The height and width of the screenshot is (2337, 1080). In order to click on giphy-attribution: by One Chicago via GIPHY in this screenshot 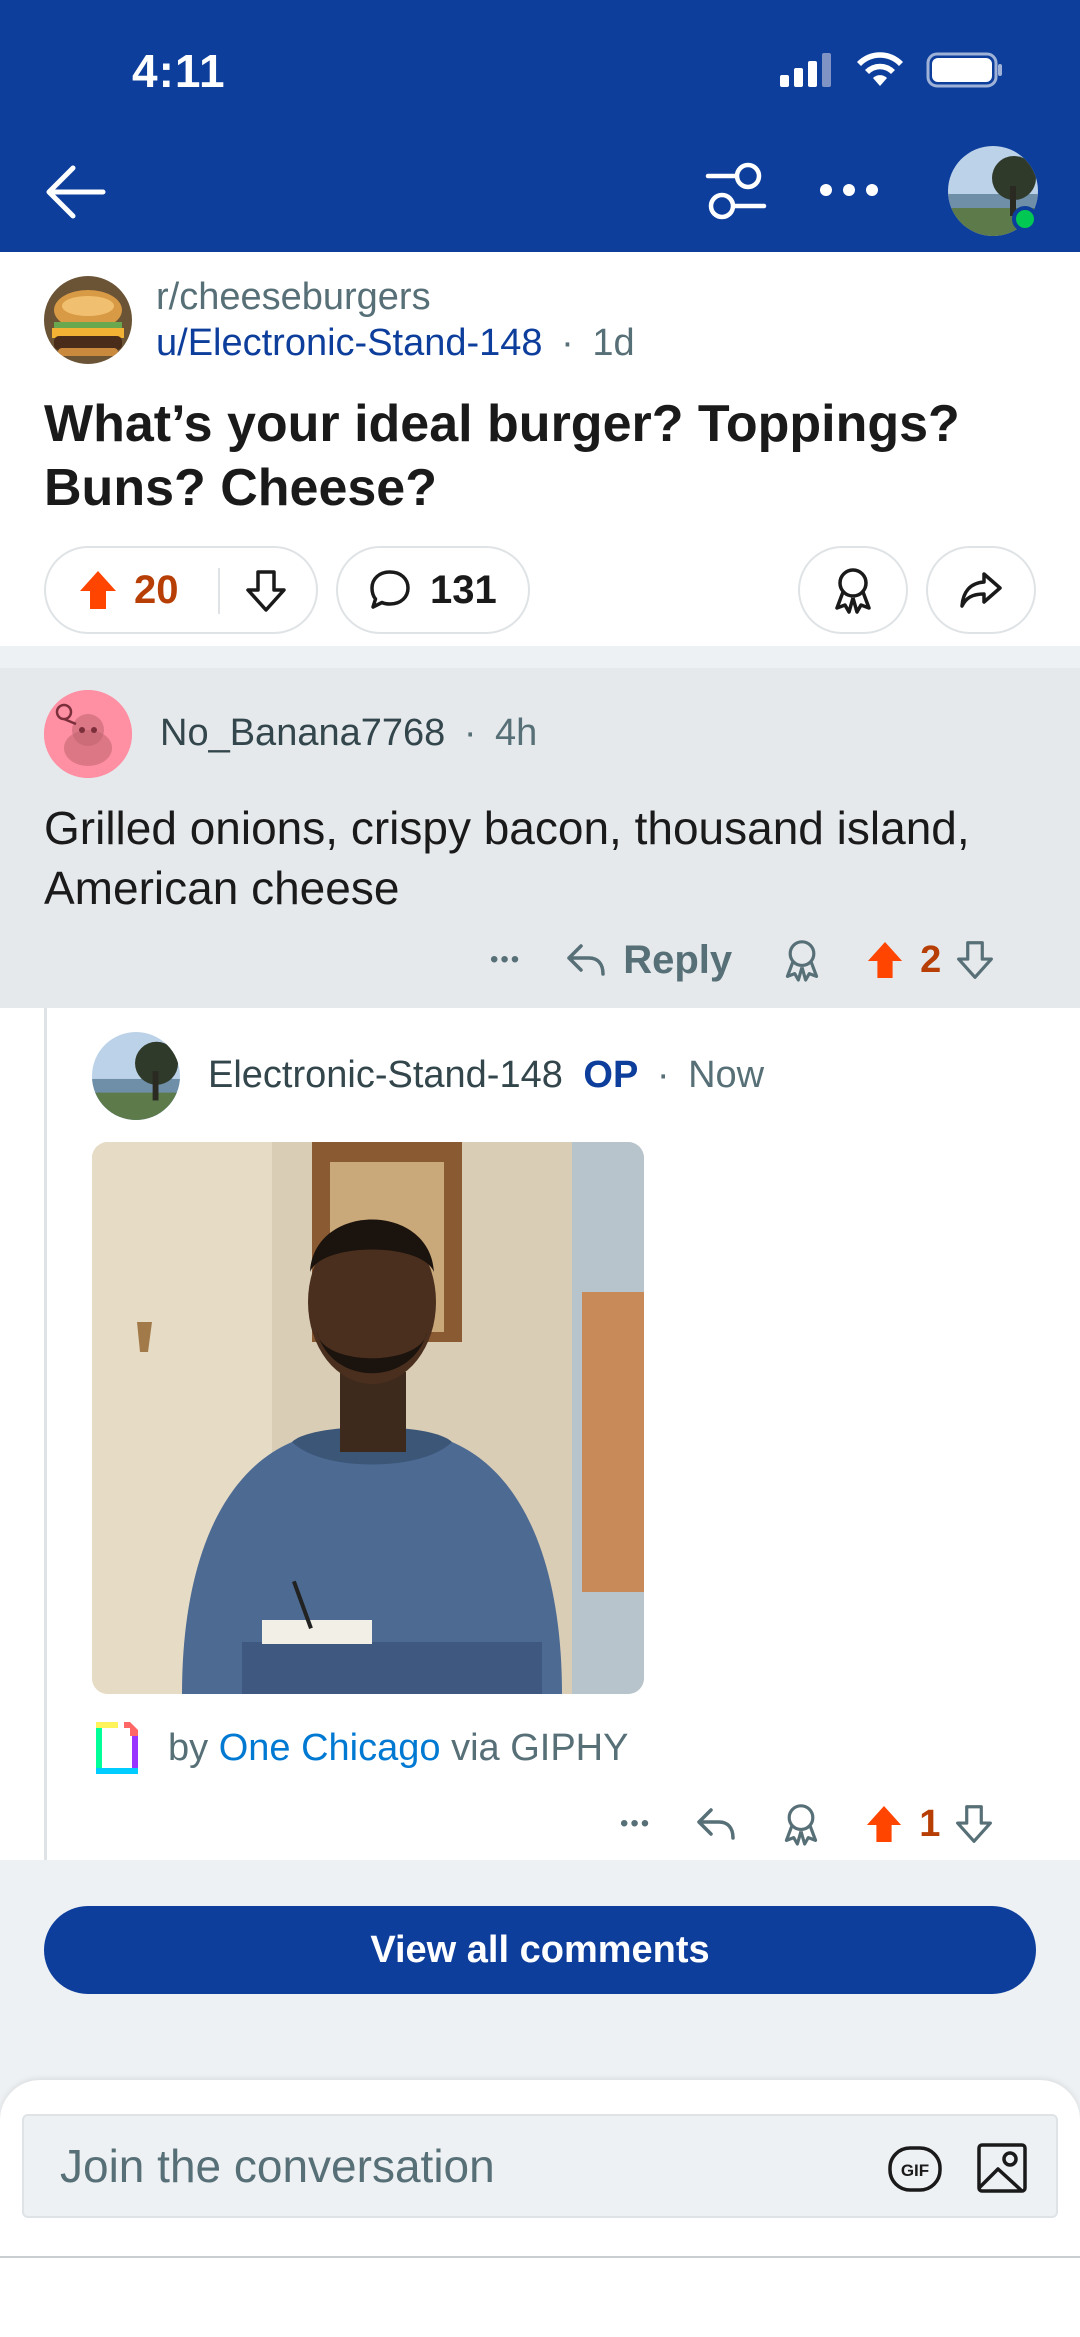, I will do `click(361, 1748)`.